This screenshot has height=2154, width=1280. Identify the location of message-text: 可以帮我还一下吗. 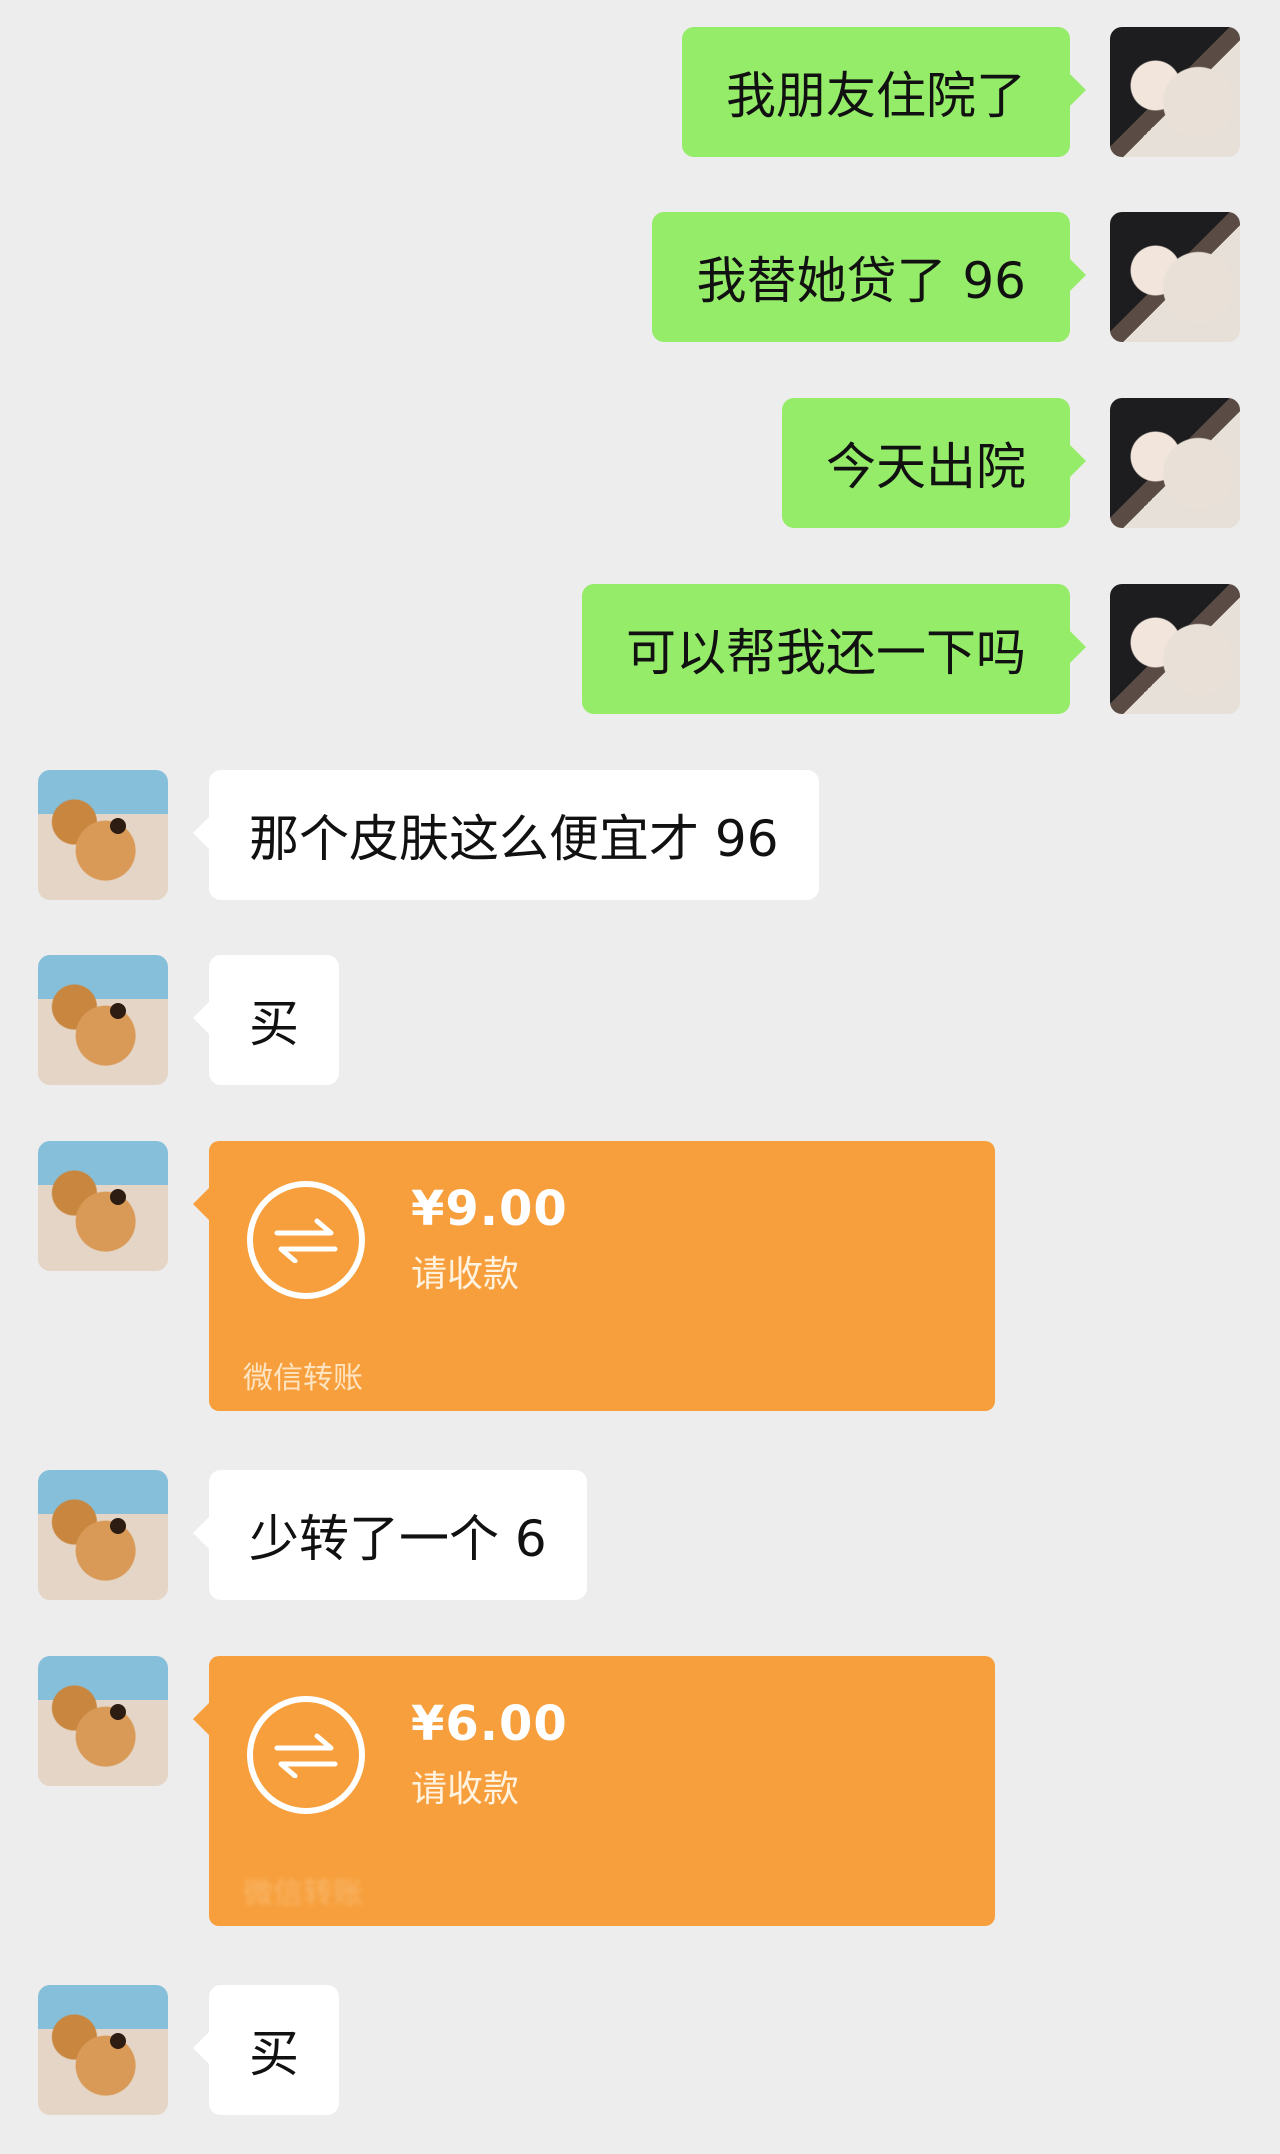
(826, 653).